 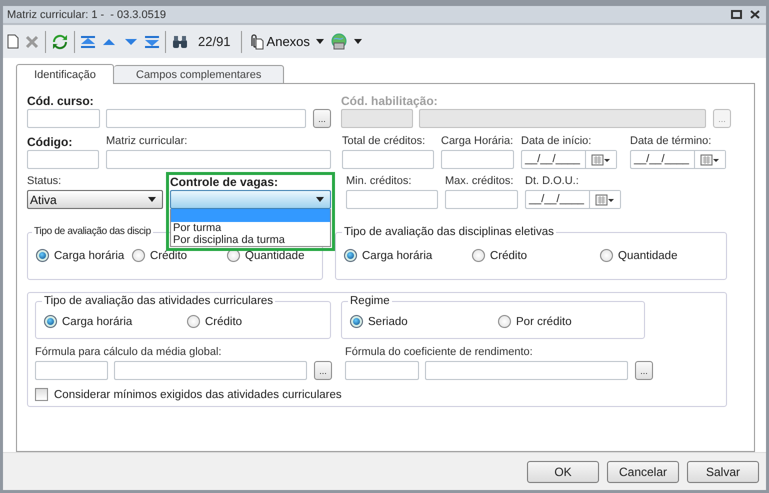 What do you see at coordinates (279, 42) in the screenshot?
I see `attachments-button: Anexos` at bounding box center [279, 42].